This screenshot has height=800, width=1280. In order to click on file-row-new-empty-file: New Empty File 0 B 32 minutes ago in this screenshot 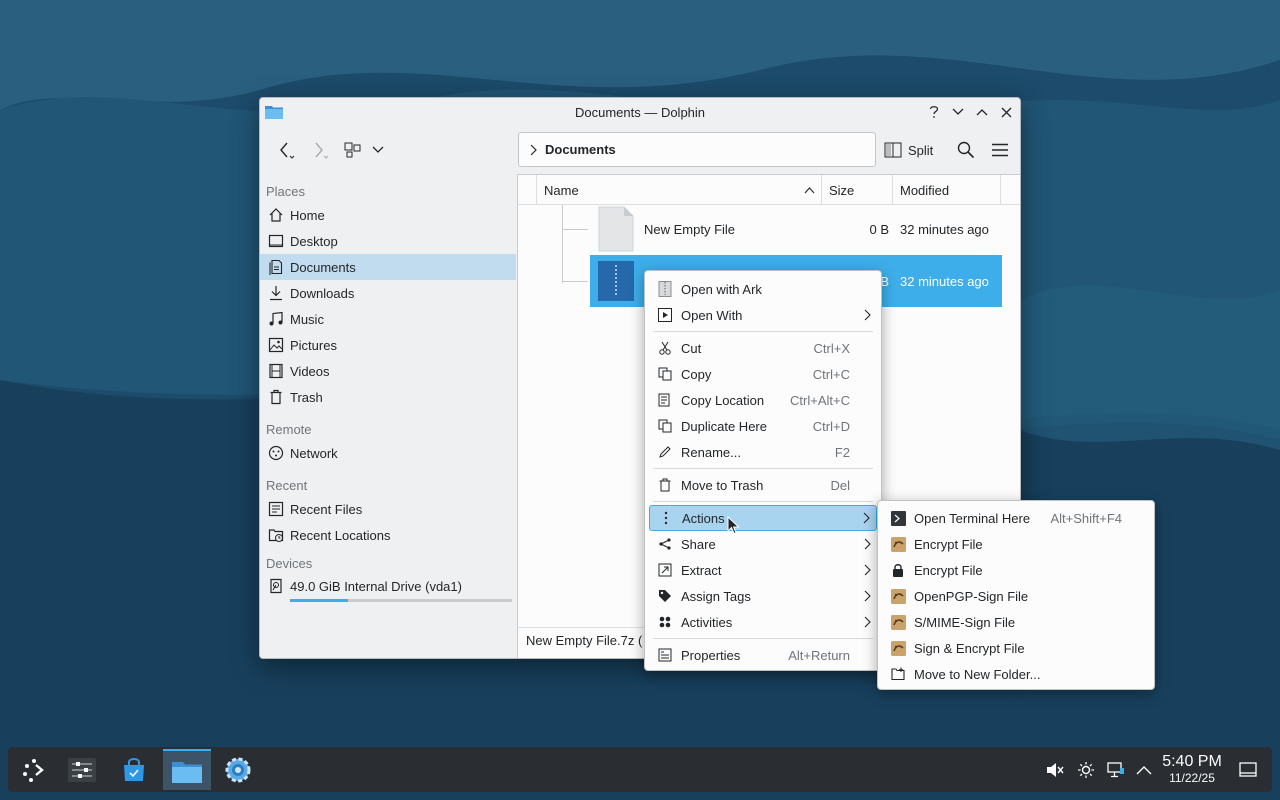, I will do `click(796, 229)`.